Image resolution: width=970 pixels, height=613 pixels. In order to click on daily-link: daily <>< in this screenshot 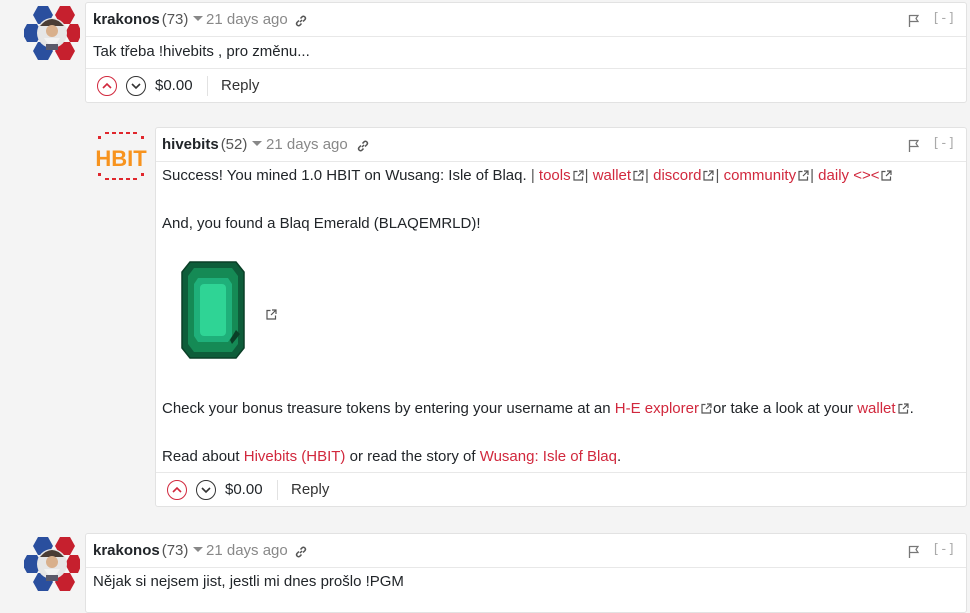, I will do `click(848, 175)`.